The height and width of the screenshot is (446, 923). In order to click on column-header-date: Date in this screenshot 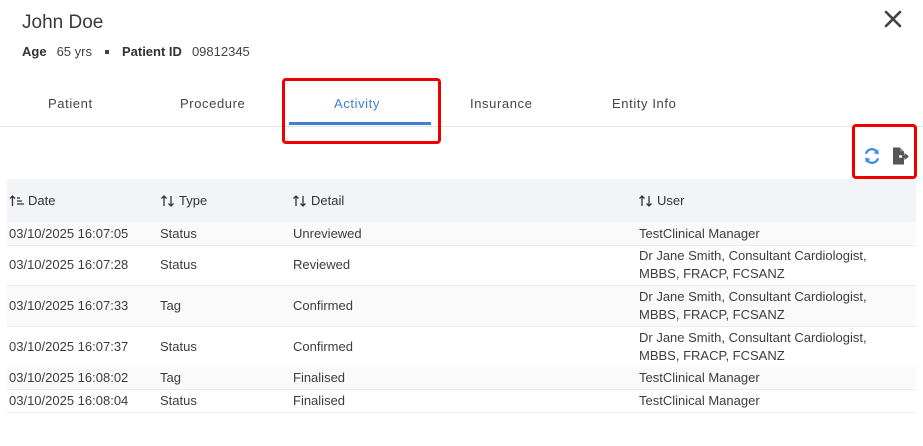, I will do `click(32, 200)`.